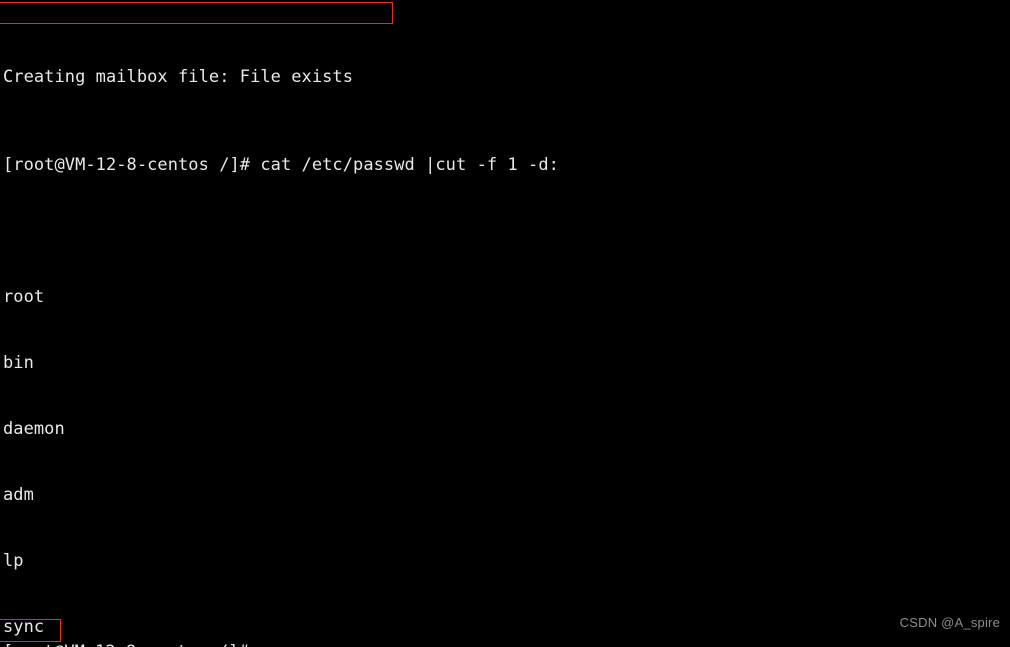  Describe the element at coordinates (34, 429) in the screenshot. I see `output-line: daemon` at that location.